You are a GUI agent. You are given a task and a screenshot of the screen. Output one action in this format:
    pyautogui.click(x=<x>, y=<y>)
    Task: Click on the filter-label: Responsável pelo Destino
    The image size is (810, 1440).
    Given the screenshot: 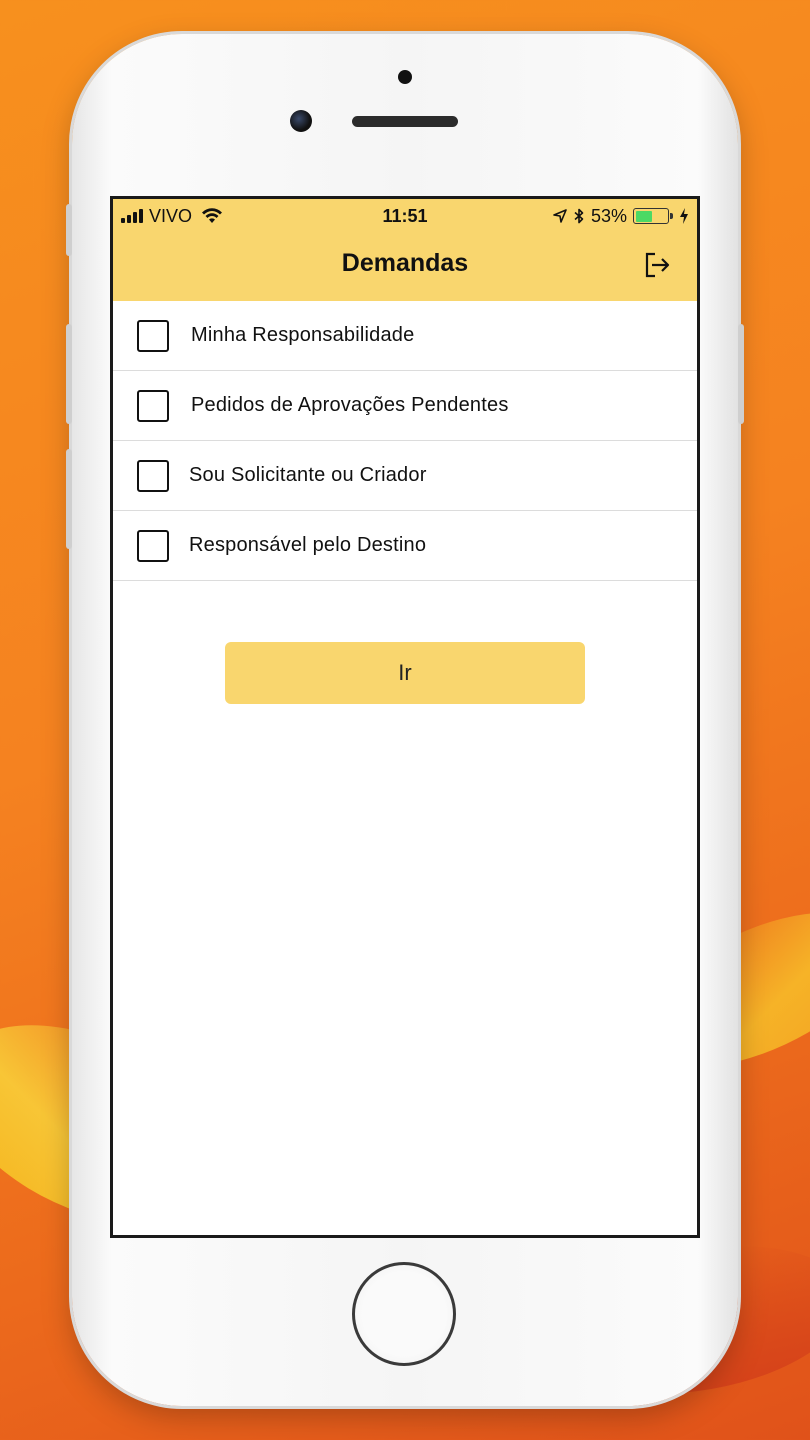 What is the action you would take?
    pyautogui.click(x=308, y=545)
    